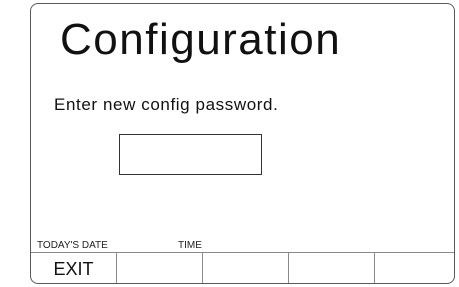 The width and height of the screenshot is (459, 287). What do you see at coordinates (190, 154) in the screenshot?
I see `password-input` at bounding box center [190, 154].